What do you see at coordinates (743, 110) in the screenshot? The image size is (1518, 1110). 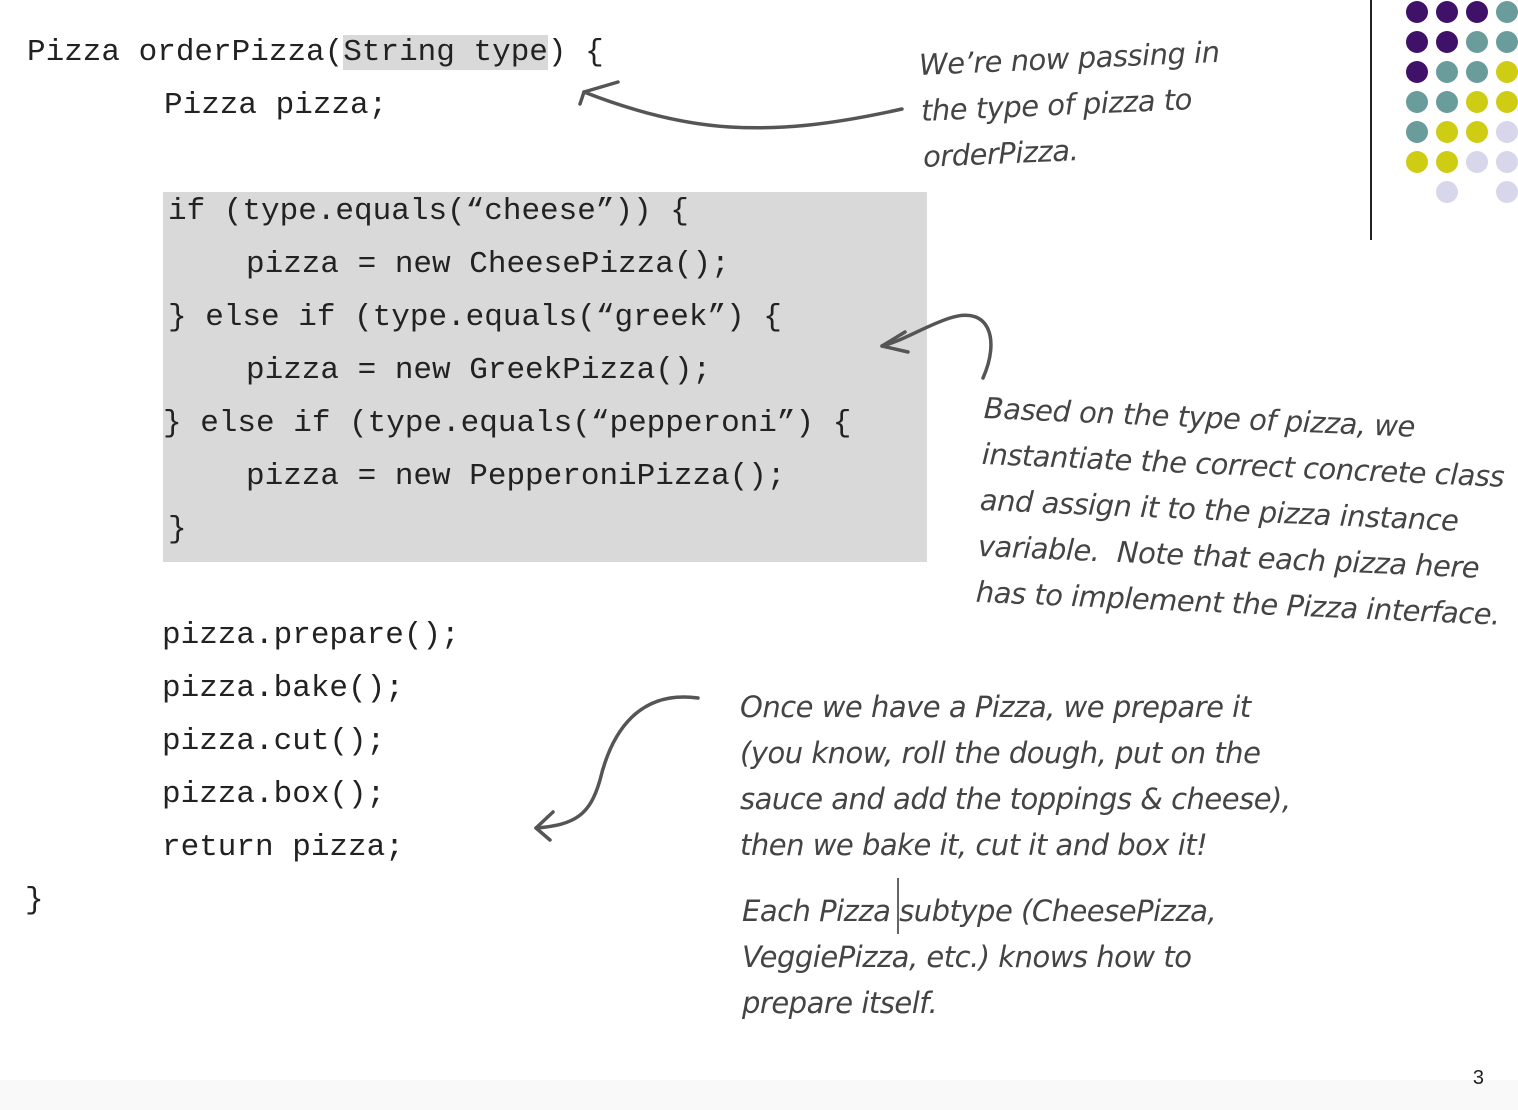 I see `arrow-to-param` at bounding box center [743, 110].